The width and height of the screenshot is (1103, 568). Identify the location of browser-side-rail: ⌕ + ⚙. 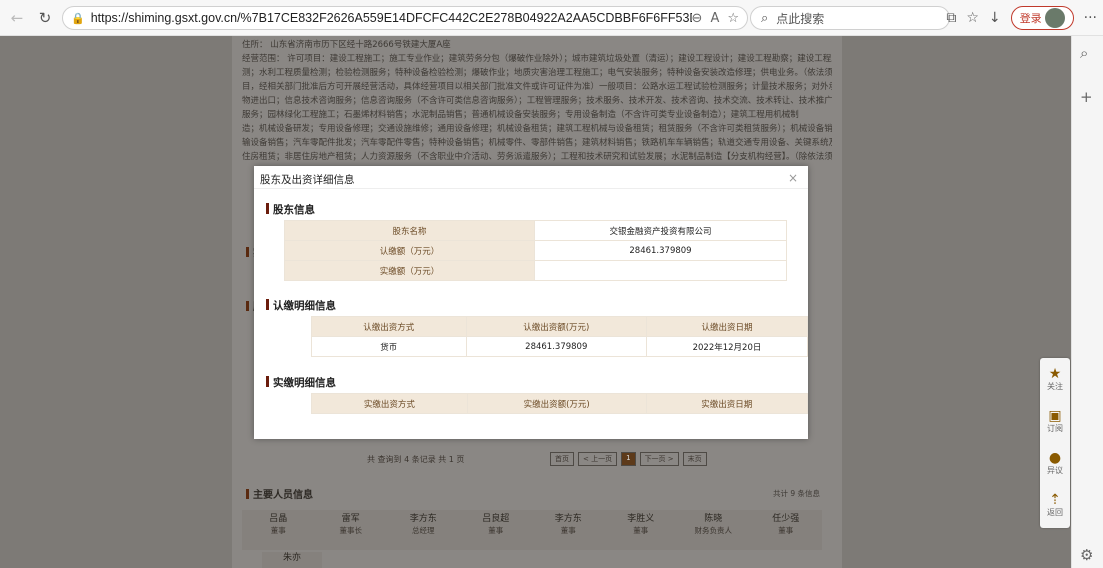
(1087, 302).